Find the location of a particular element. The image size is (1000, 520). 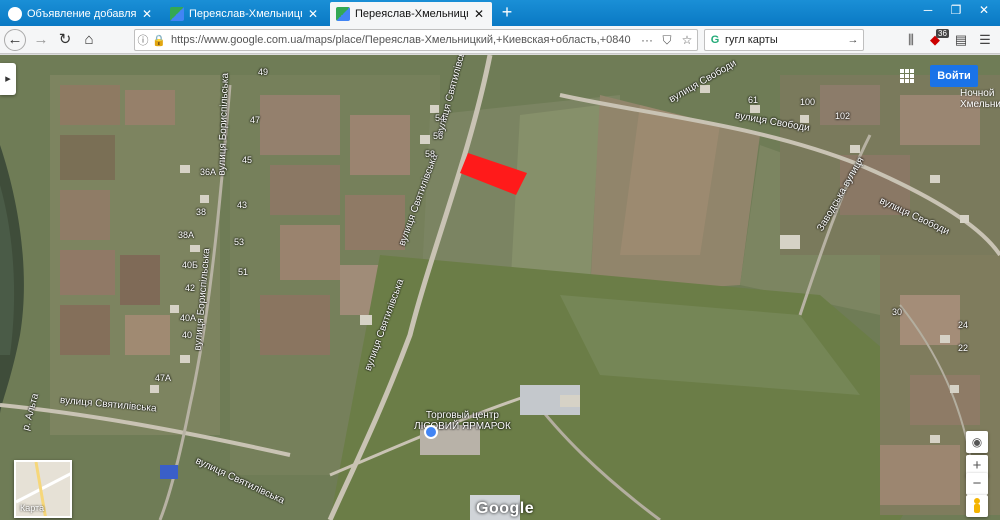

lock-icon: 🔒 is located at coordinates (159, 40).